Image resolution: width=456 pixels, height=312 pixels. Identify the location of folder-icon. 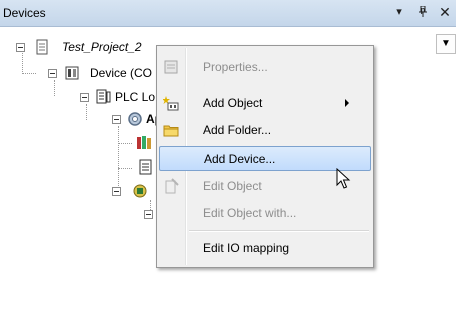
(171, 131).